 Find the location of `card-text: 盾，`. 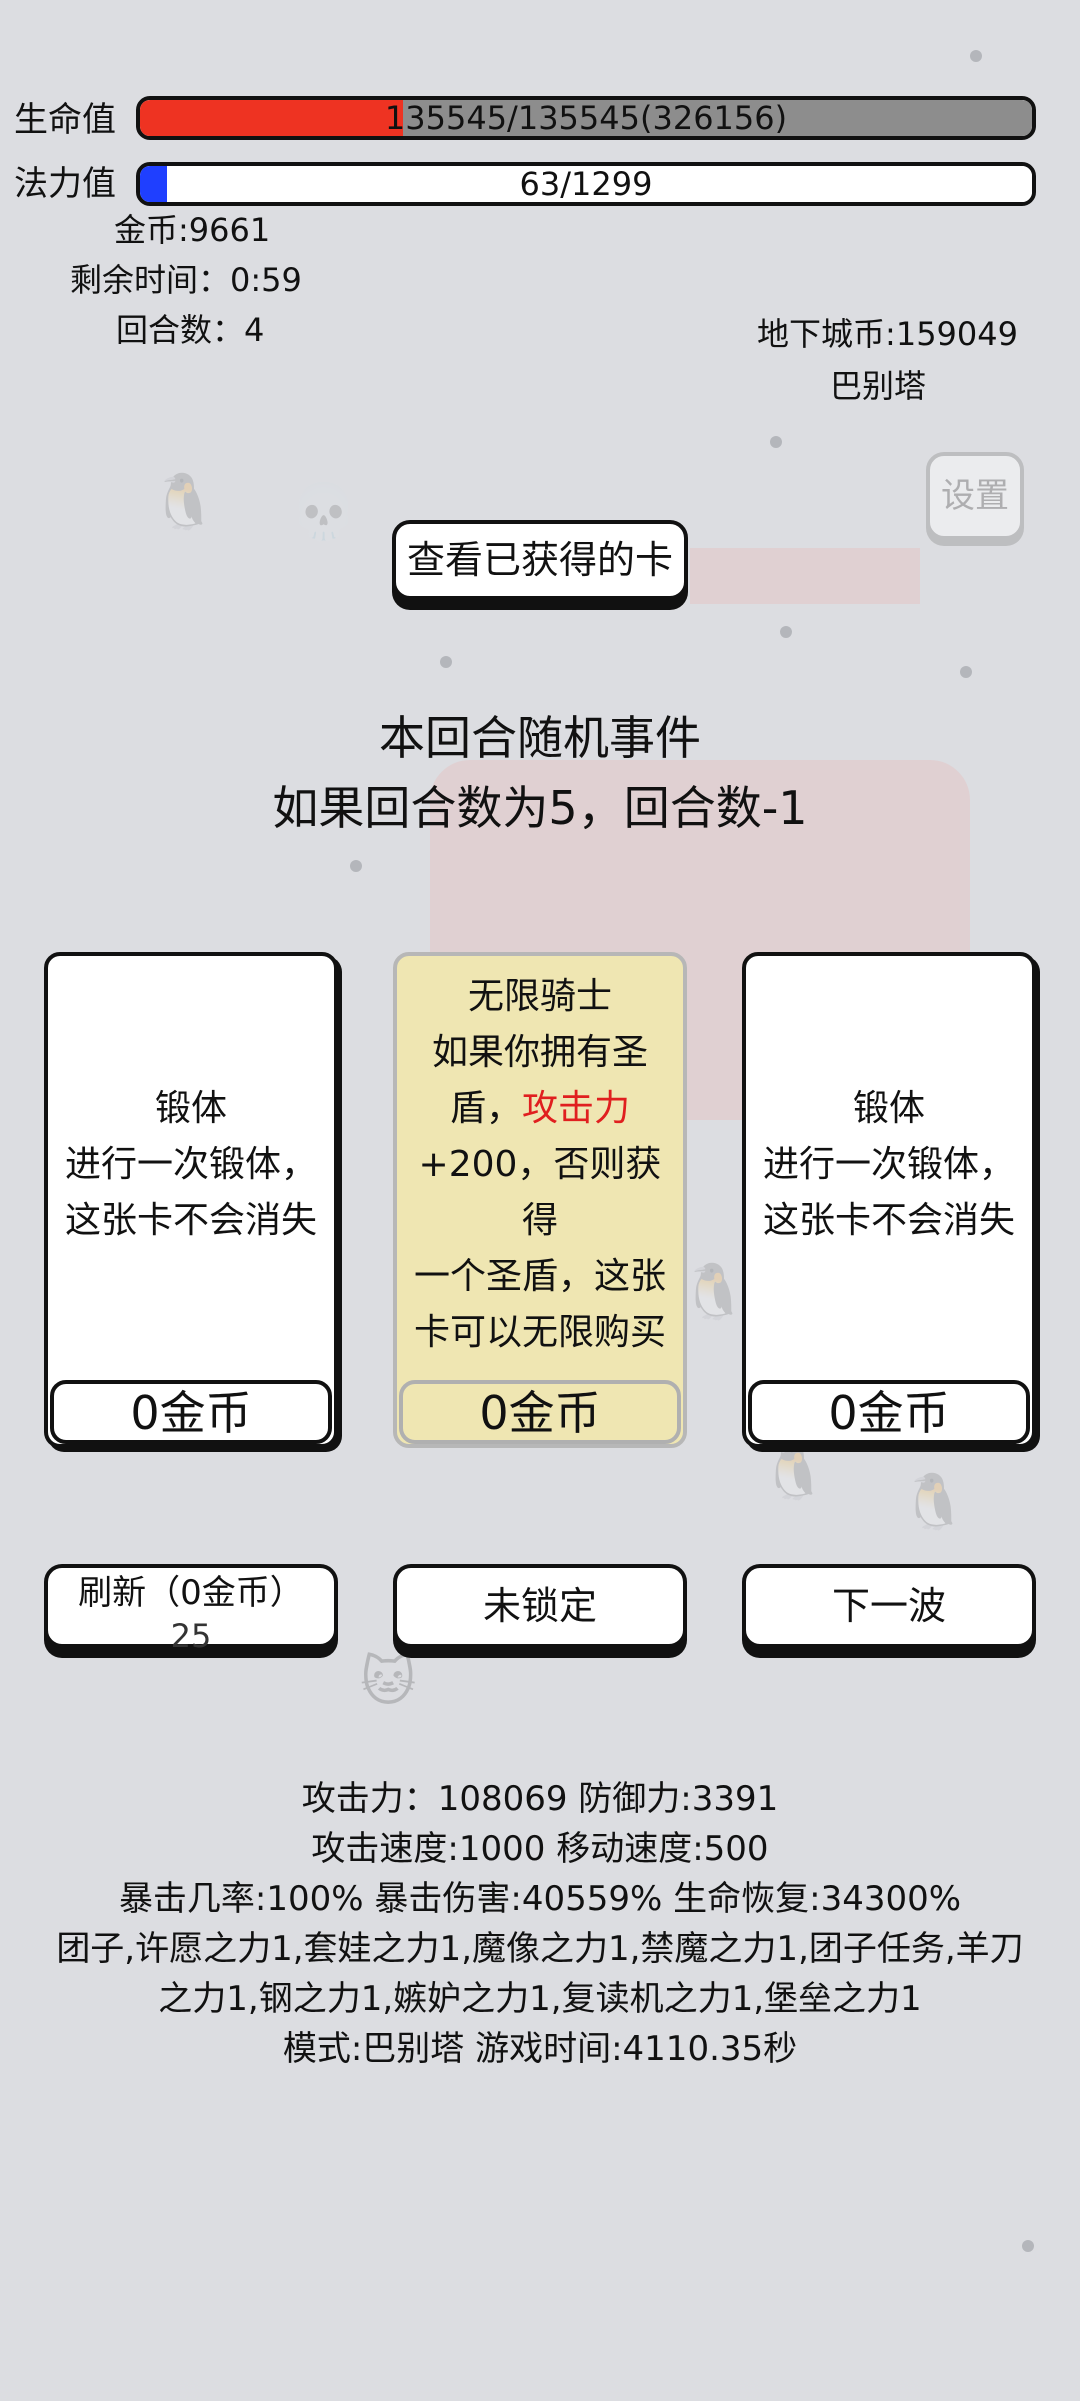

card-text: 盾， is located at coordinates (485, 1108).